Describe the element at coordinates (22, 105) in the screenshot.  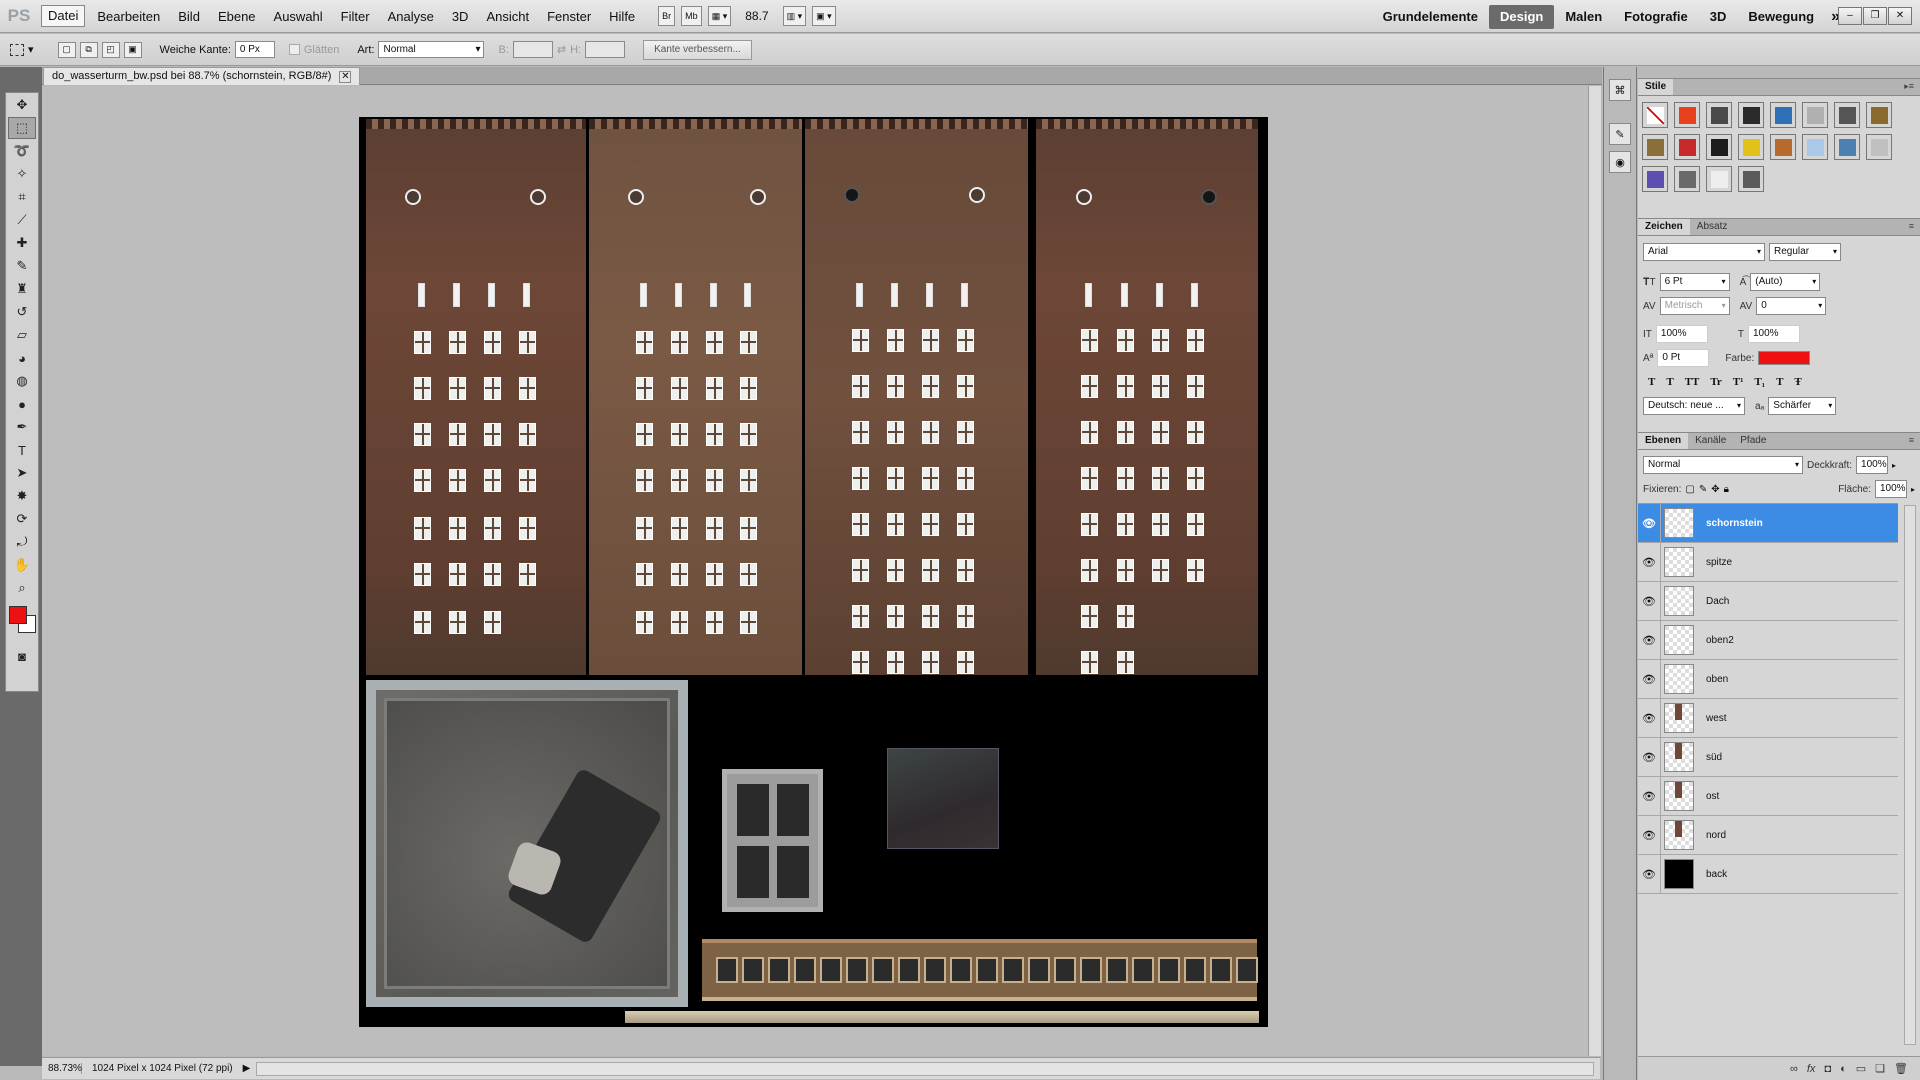
I see `move-tool-icon: ✥` at that location.